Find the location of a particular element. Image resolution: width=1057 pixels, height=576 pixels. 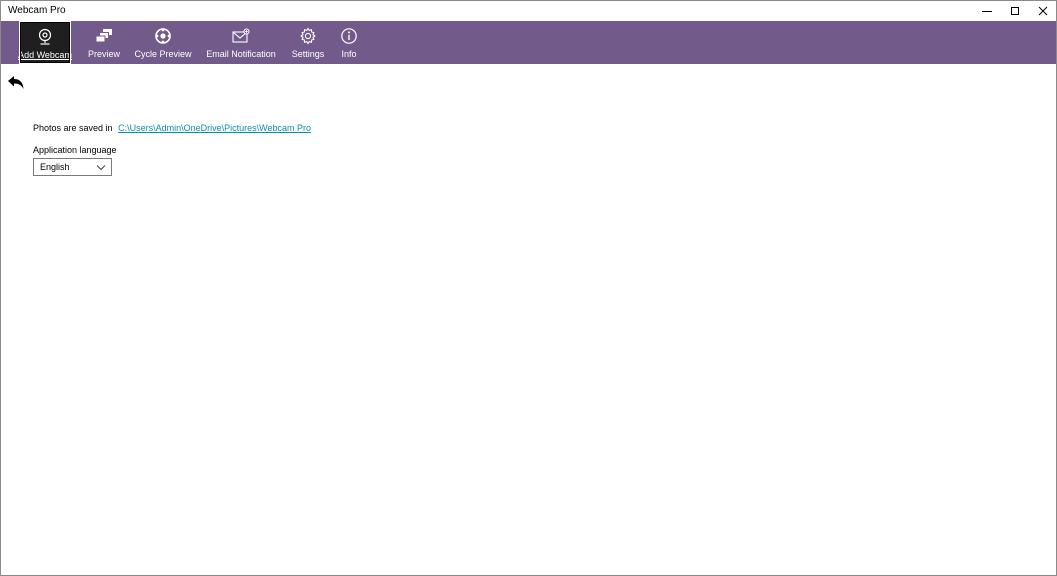

settings-button: Settings is located at coordinates (308, 42).